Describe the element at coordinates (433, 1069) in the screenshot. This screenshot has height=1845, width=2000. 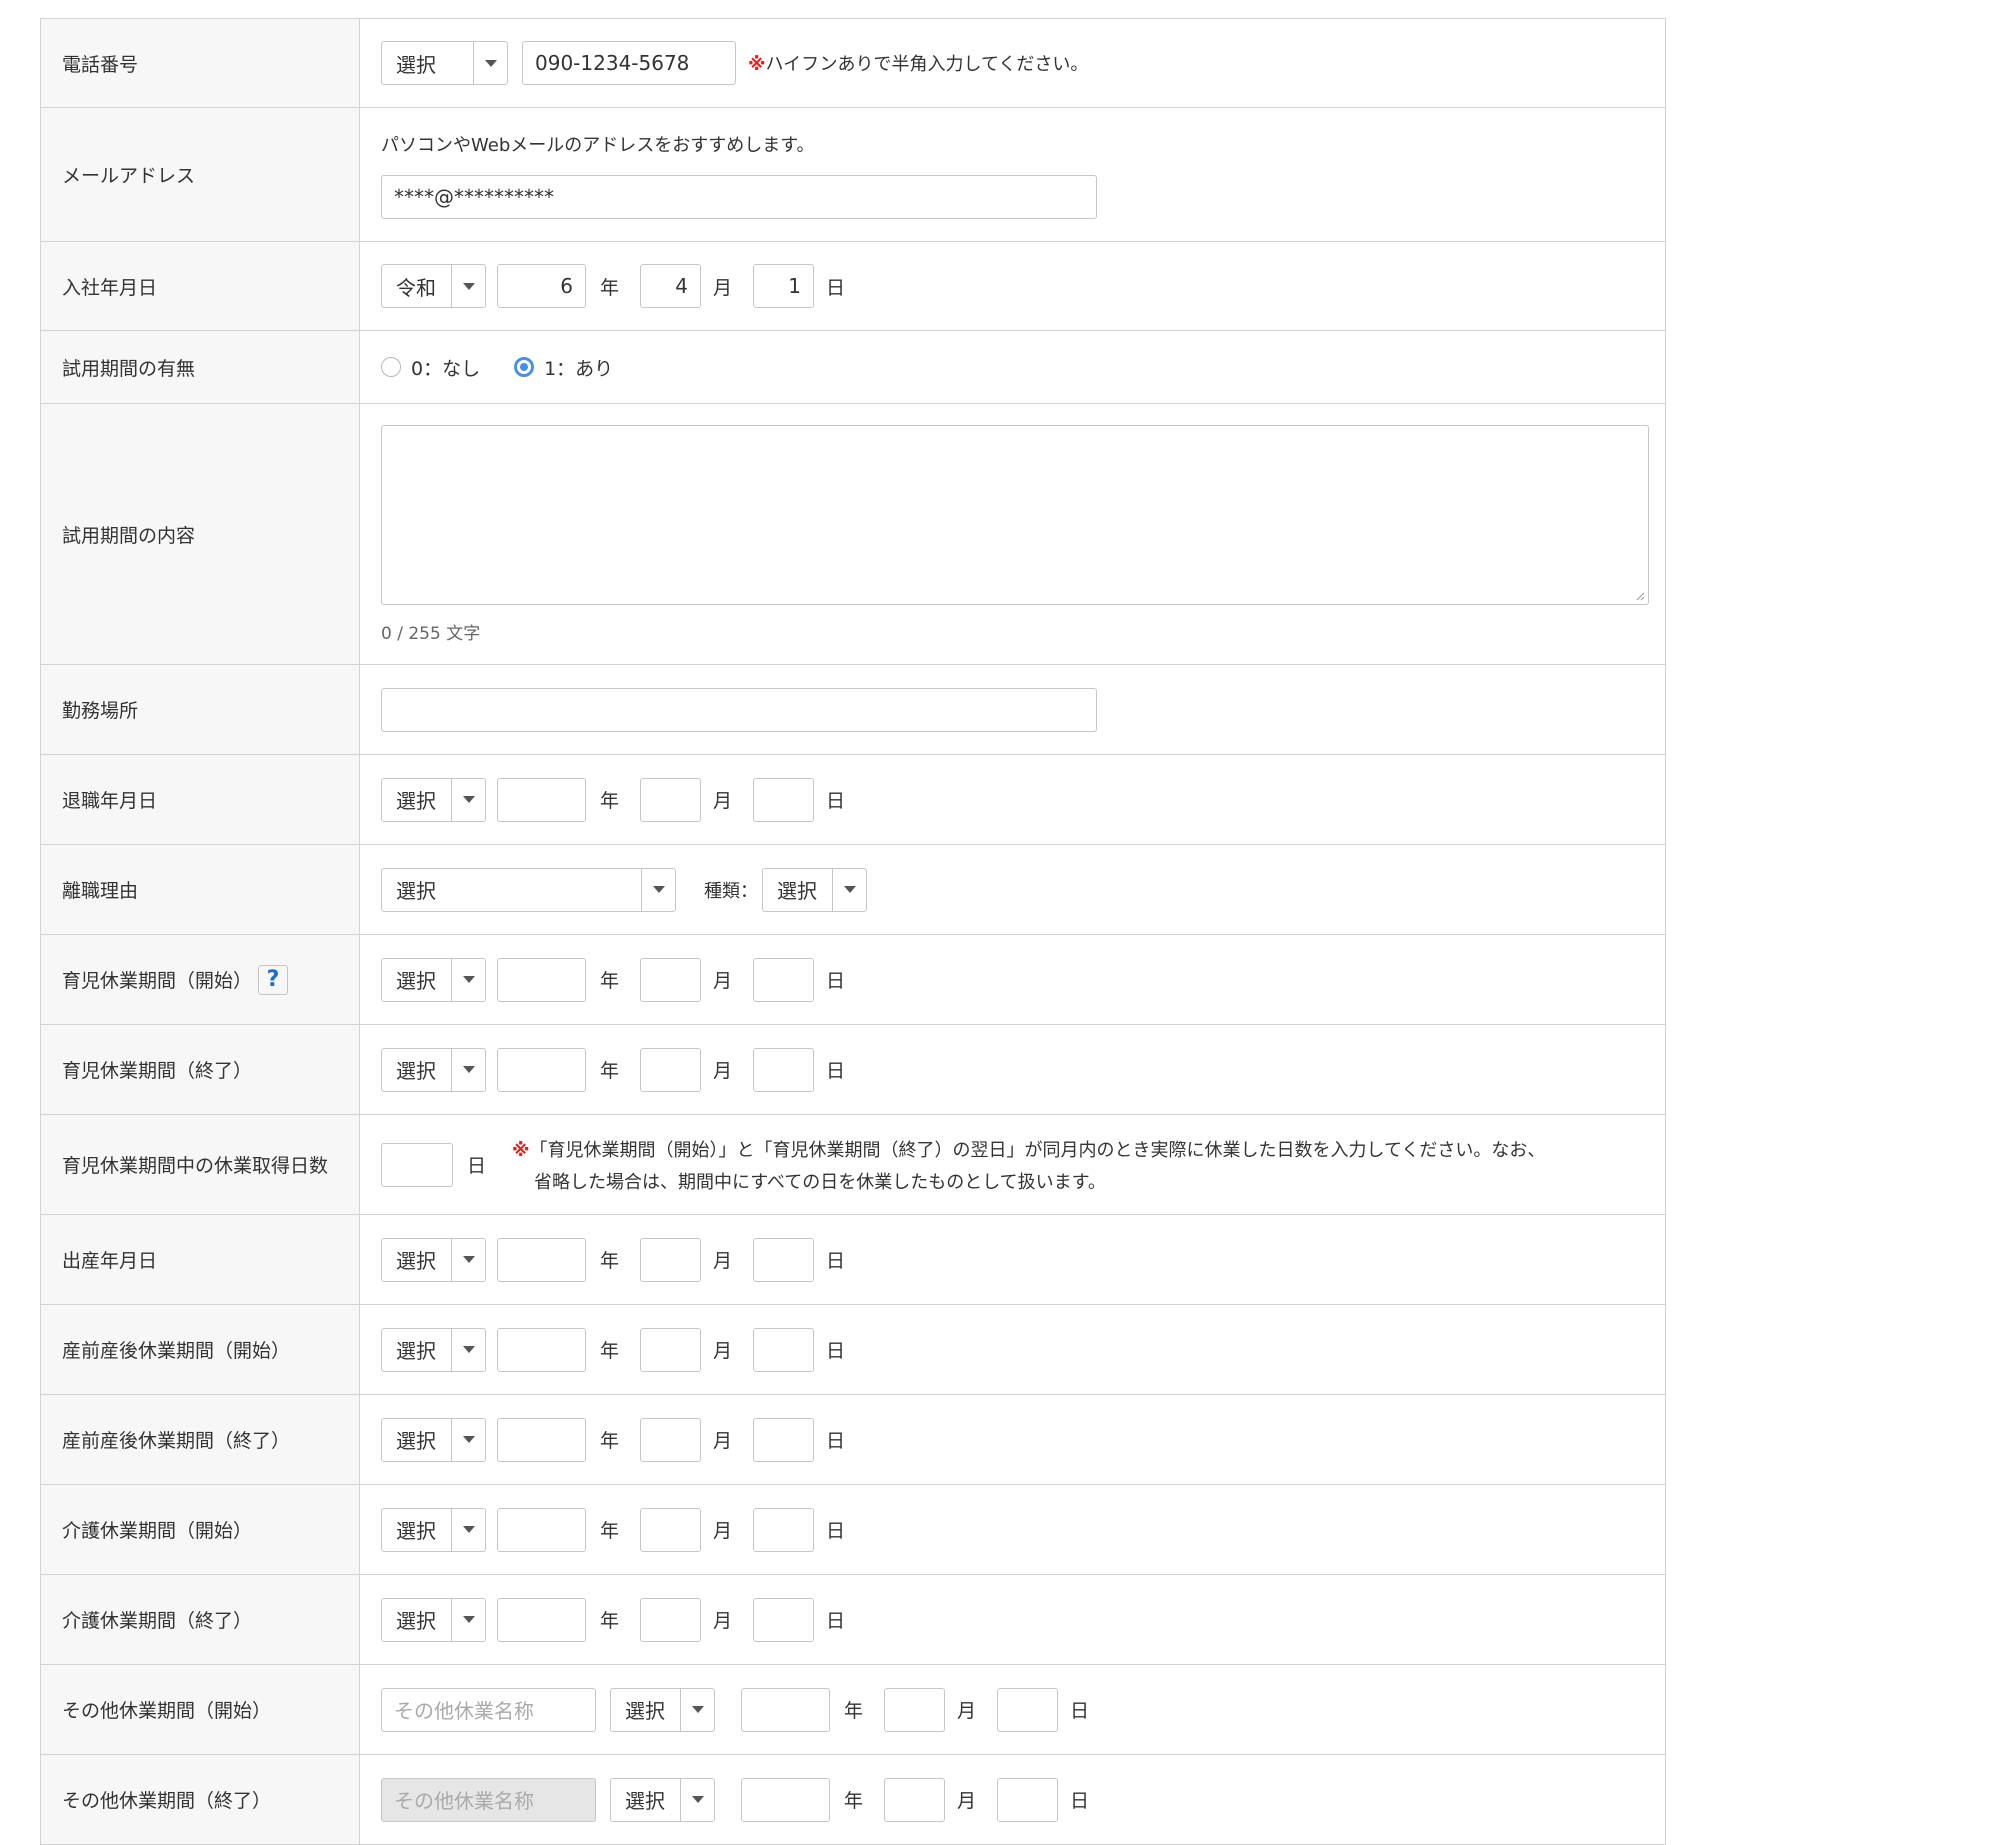
I see `childcare-end-era-select: 選択` at that location.